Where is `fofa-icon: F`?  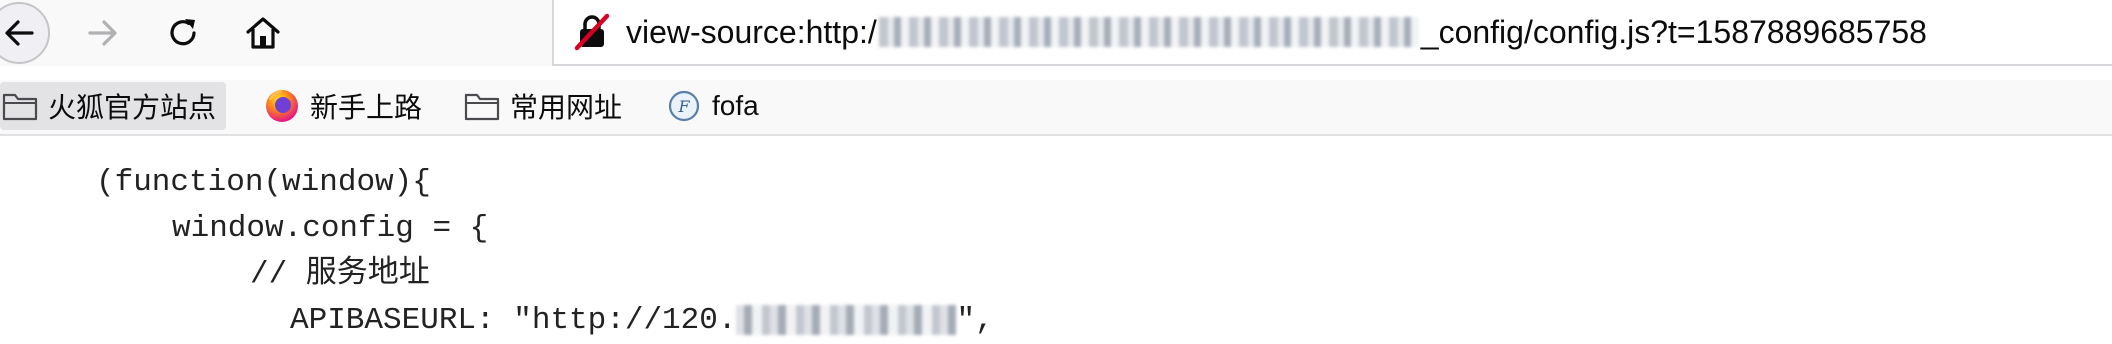
fofa-icon: F is located at coordinates (684, 106).